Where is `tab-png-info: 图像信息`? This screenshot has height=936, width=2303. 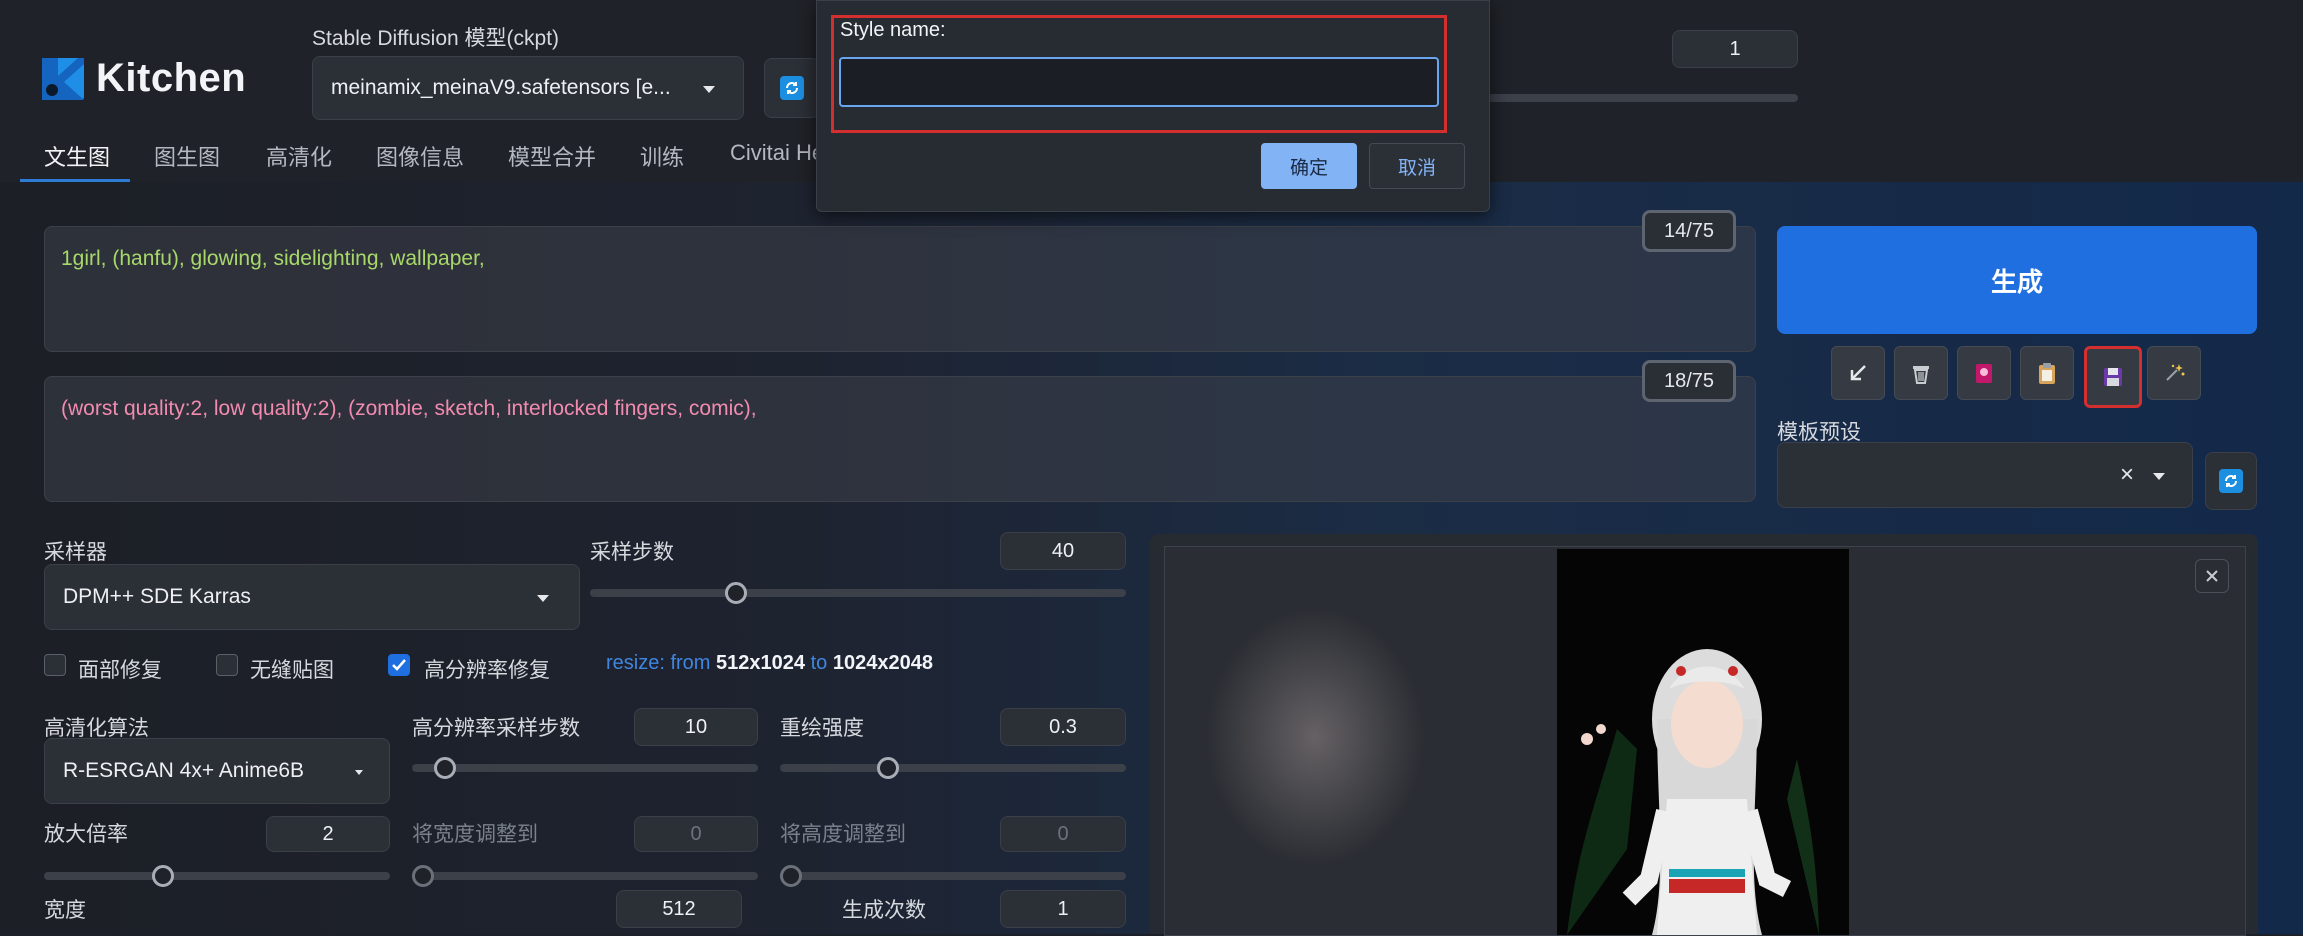
tab-png-info: 图像信息 is located at coordinates (420, 156).